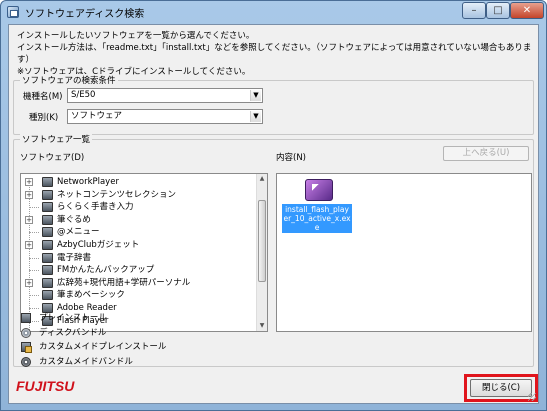  I want to click on close-button: 閉じる(C), so click(501, 388).